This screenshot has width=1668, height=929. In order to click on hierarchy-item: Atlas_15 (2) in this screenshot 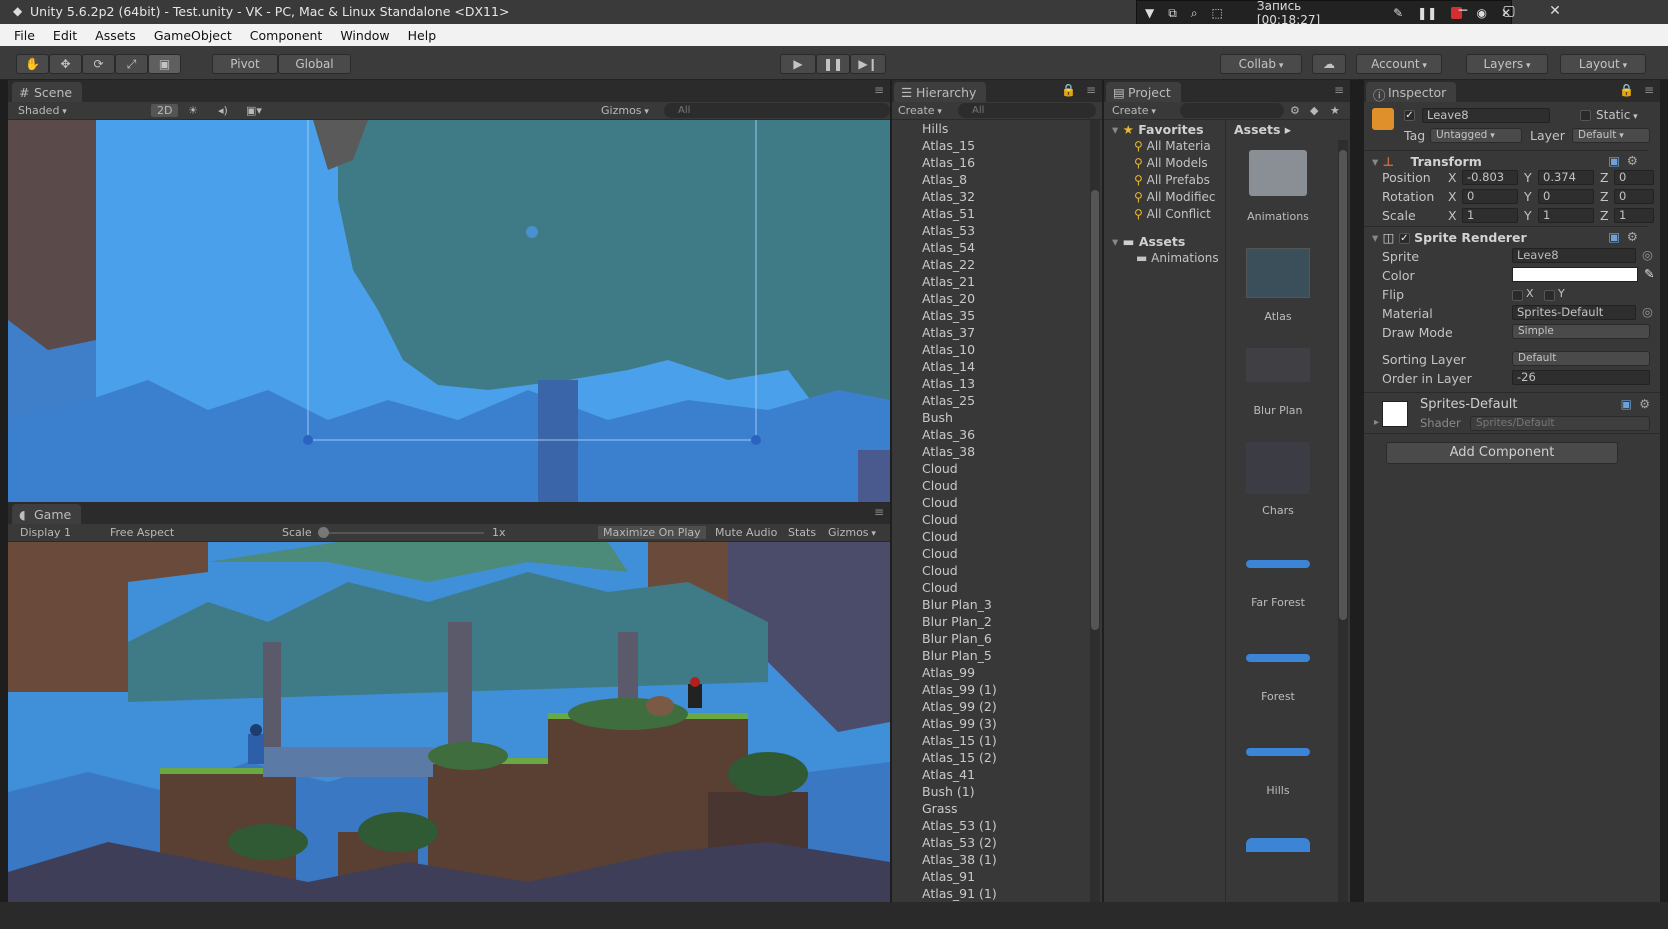, I will do `click(959, 757)`.